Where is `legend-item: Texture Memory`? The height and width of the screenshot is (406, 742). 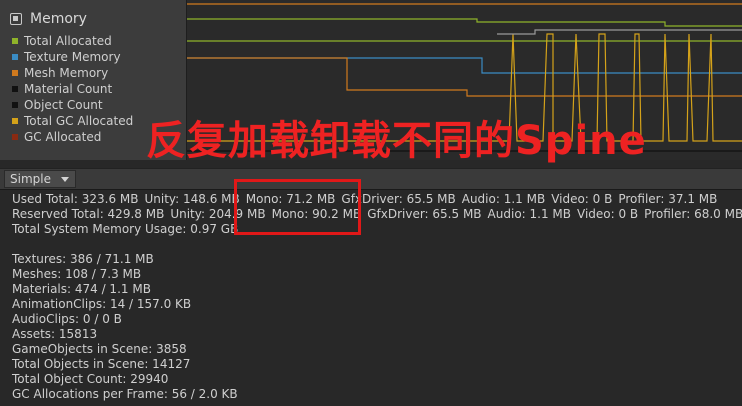 legend-item: Texture Memory is located at coordinates (72, 57).